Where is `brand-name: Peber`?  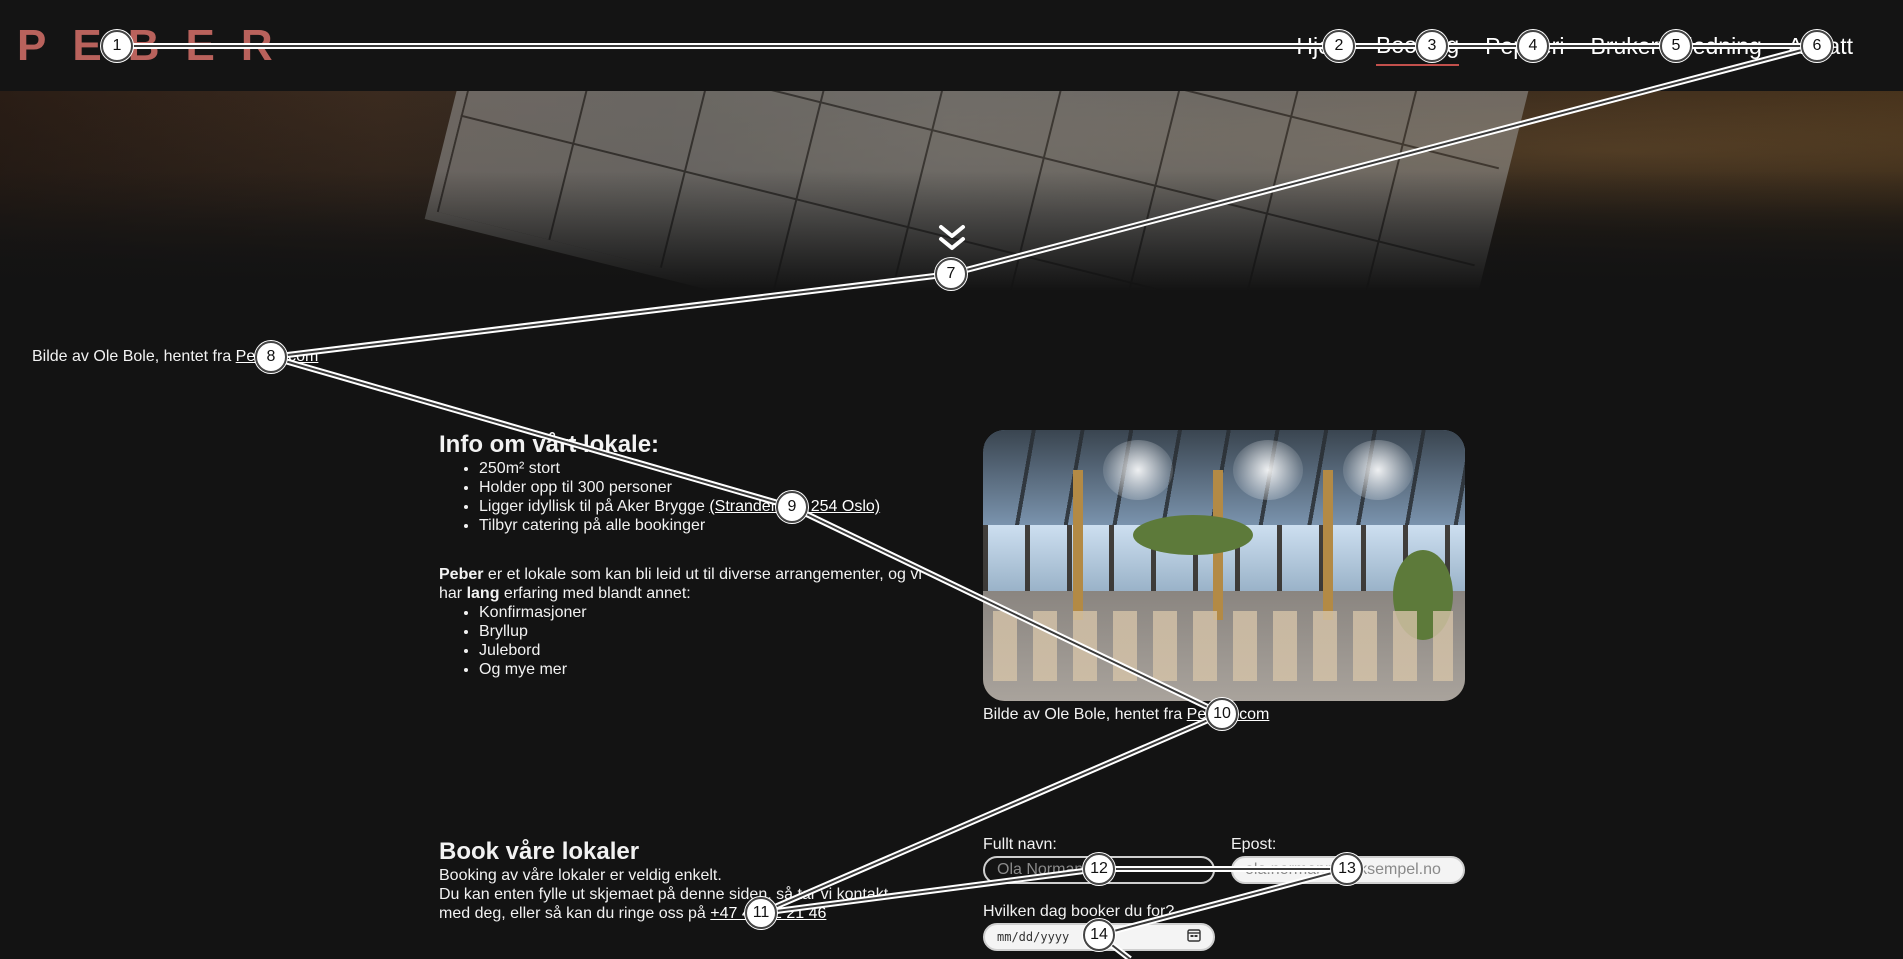
brand-name: Peber is located at coordinates (461, 574).